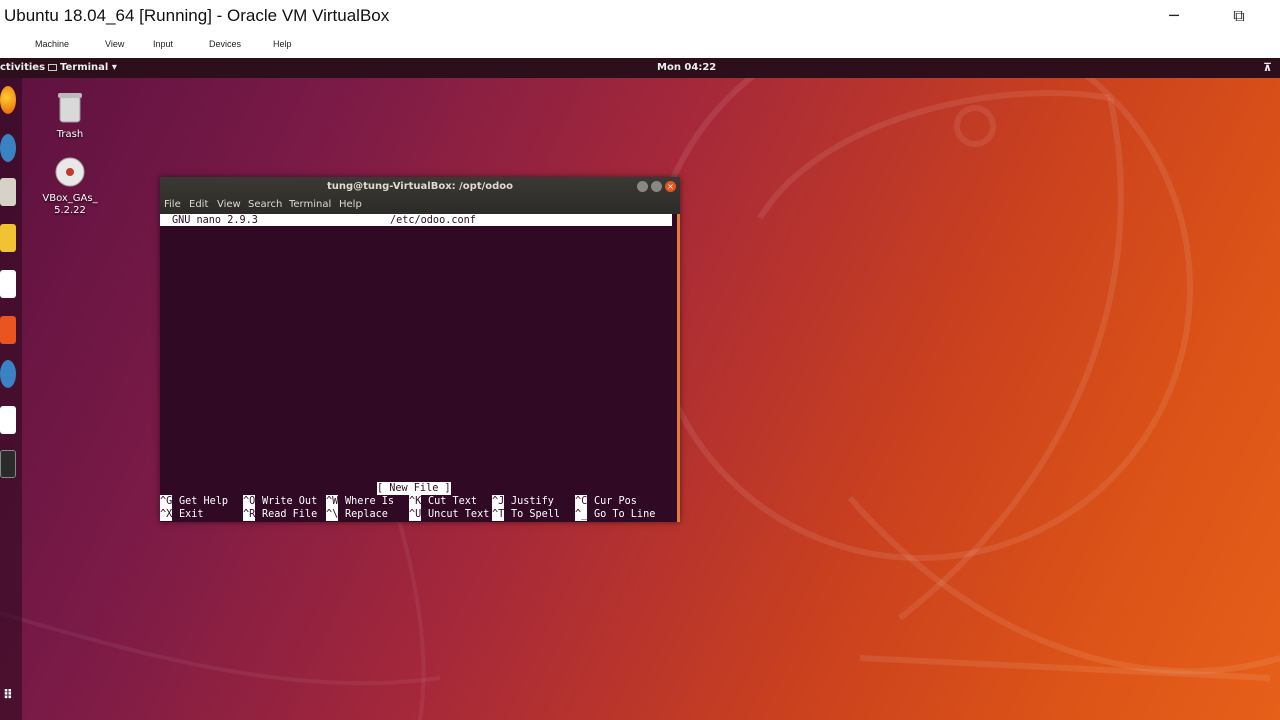 The image size is (1280, 720). Describe the element at coordinates (1174, 16) in the screenshot. I see `minimize-button: ─` at that location.